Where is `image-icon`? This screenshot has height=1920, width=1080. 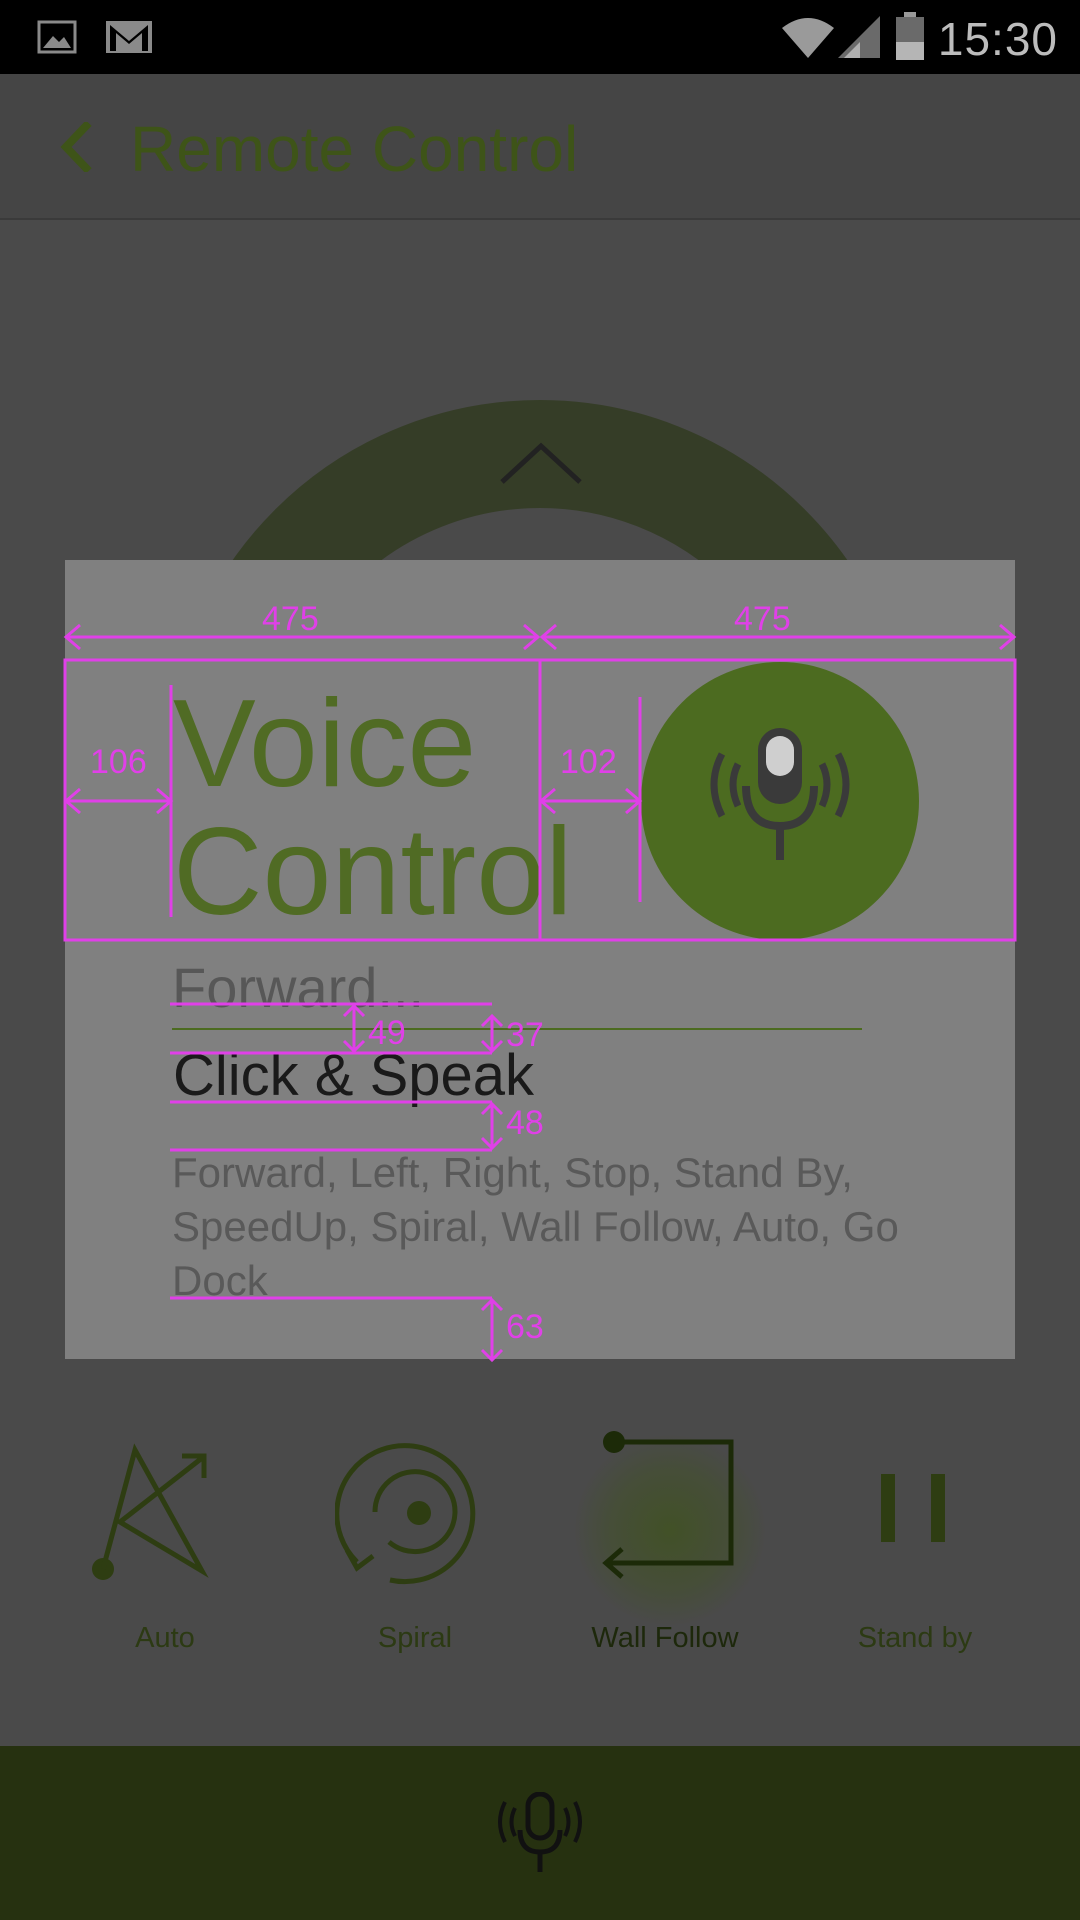
image-icon is located at coordinates (57, 37).